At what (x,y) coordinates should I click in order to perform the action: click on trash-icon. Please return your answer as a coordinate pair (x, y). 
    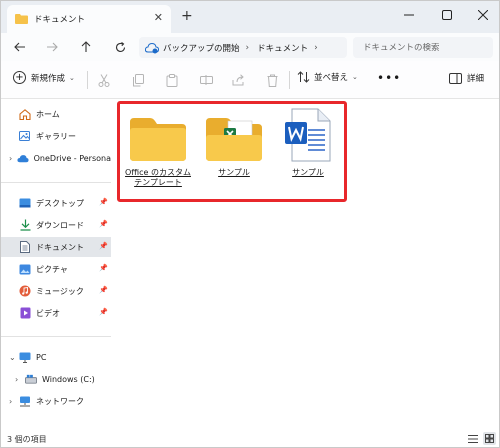
    Looking at the image, I should click on (272, 80).